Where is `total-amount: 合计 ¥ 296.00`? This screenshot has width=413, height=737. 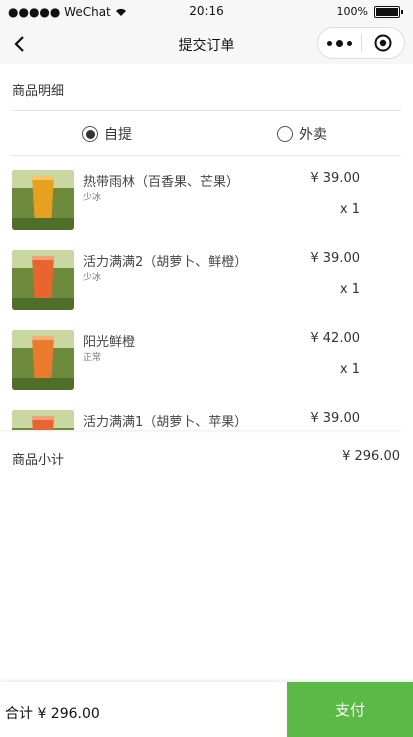 total-amount: 合计 ¥ 296.00 is located at coordinates (52, 714).